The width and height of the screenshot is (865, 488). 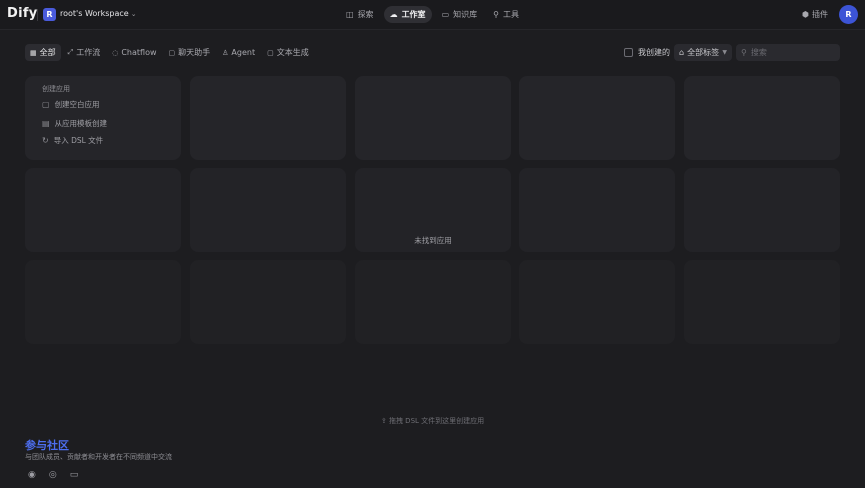 I want to click on agent-icon: ♙, so click(x=225, y=52).